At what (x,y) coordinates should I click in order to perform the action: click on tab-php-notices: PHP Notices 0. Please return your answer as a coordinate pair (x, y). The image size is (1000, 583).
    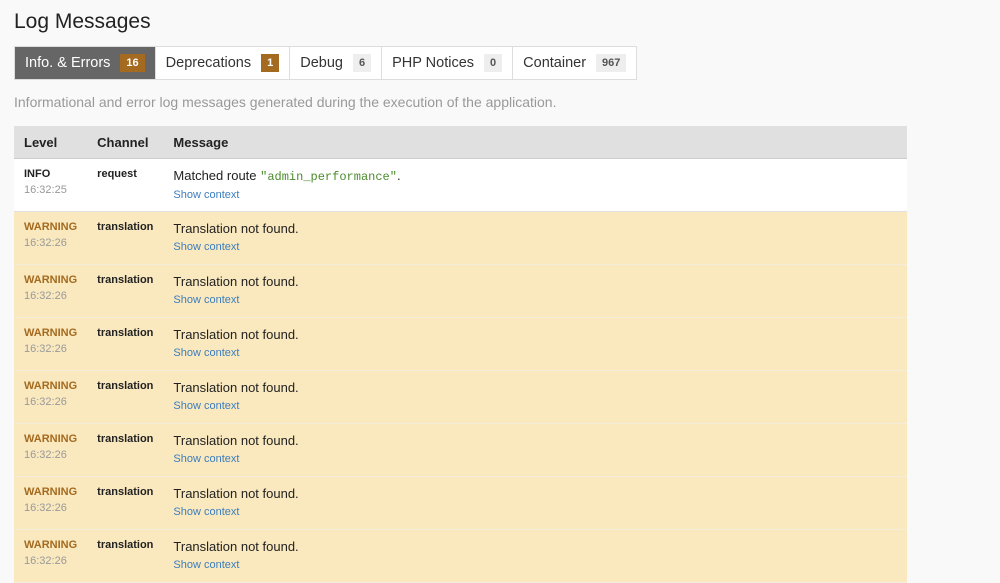
    Looking at the image, I should click on (448, 63).